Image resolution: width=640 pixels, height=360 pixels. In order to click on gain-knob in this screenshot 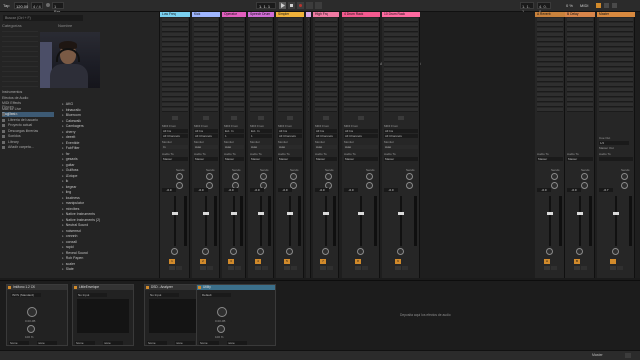, I will do `click(32, 312)`.